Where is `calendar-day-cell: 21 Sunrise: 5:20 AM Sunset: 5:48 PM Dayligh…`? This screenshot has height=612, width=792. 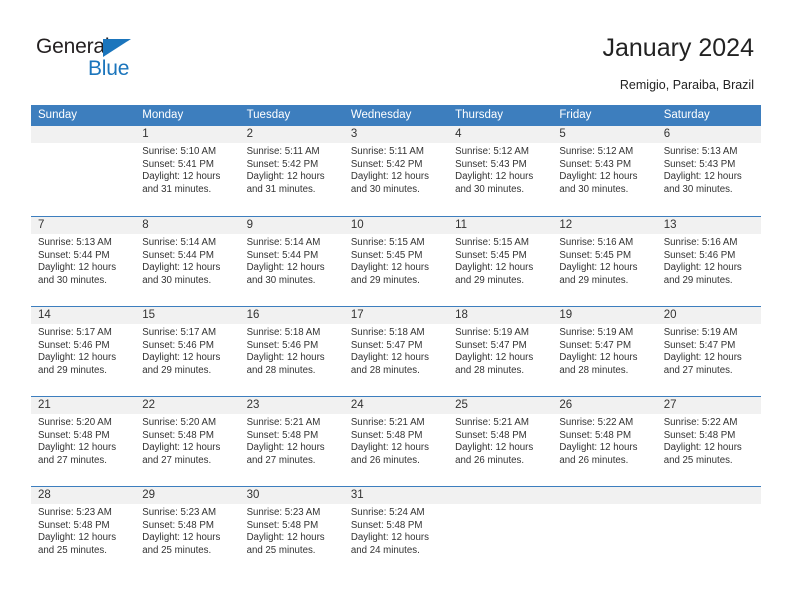 calendar-day-cell: 21 Sunrise: 5:20 AM Sunset: 5:48 PM Dayligh… is located at coordinates (83, 441).